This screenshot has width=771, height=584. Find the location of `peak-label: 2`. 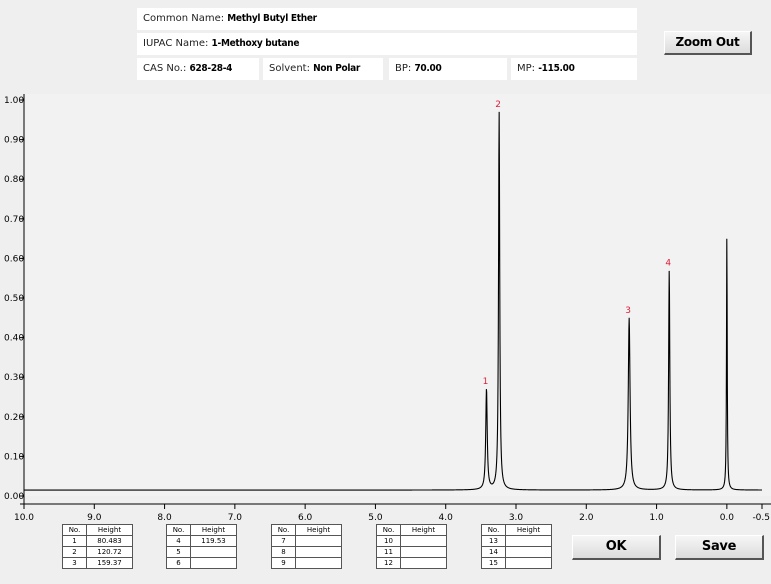

peak-label: 2 is located at coordinates (498, 105).